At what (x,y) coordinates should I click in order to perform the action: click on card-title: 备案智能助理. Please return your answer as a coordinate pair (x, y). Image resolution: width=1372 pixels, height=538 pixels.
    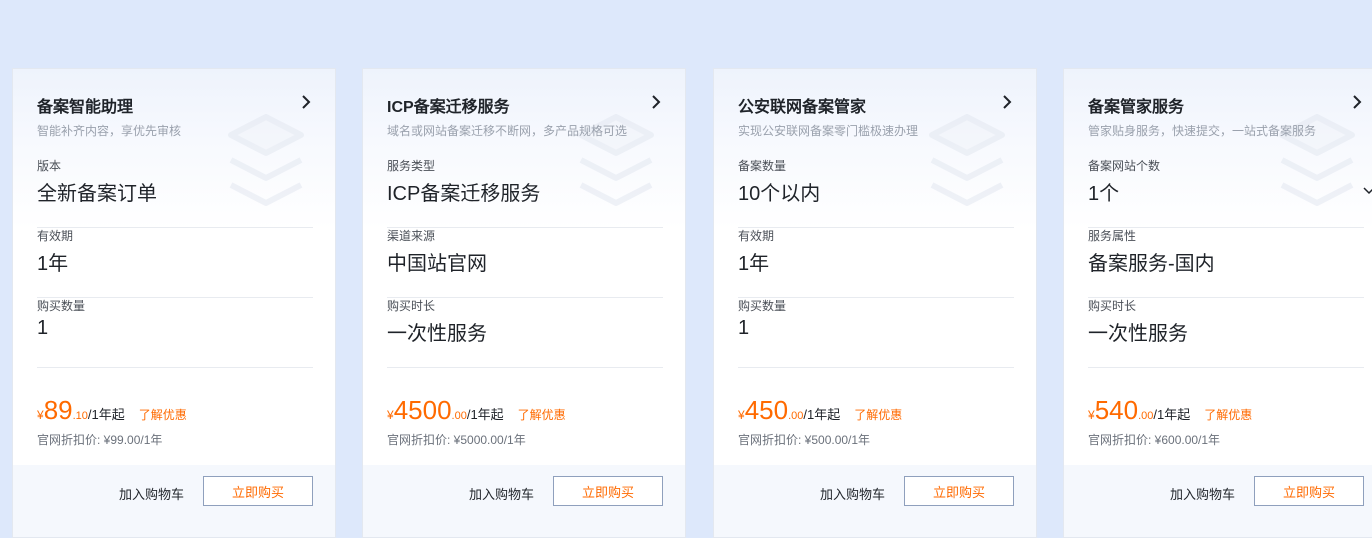
    Looking at the image, I should click on (85, 105).